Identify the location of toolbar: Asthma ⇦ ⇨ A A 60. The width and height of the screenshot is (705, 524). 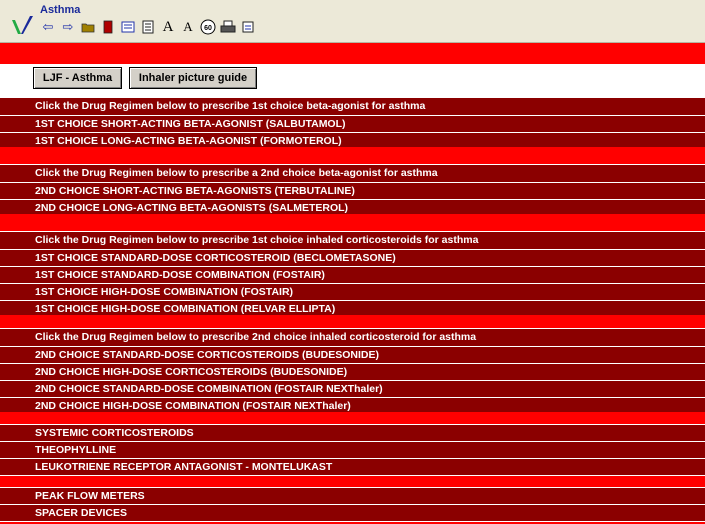
(352, 21).